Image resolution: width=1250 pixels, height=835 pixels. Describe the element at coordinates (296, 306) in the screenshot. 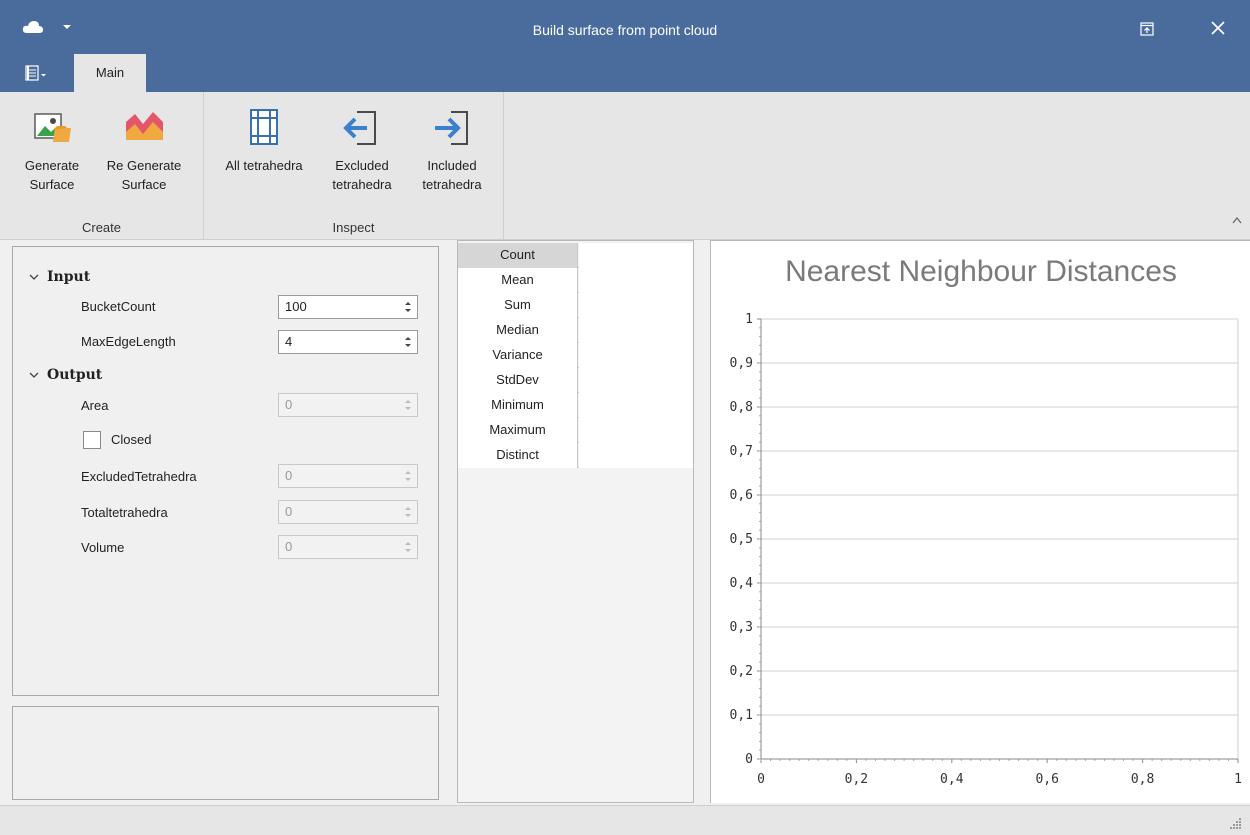

I see `bucketcount-value: 100` at that location.